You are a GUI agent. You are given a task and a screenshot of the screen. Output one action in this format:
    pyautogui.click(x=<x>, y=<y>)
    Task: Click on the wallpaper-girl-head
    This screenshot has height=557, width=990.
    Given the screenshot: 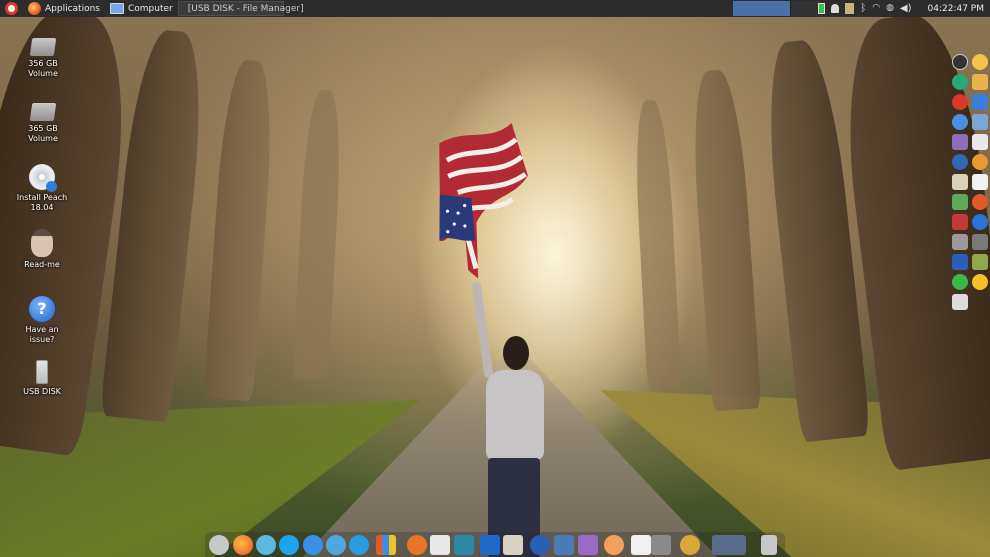 What is the action you would take?
    pyautogui.click(x=516, y=353)
    